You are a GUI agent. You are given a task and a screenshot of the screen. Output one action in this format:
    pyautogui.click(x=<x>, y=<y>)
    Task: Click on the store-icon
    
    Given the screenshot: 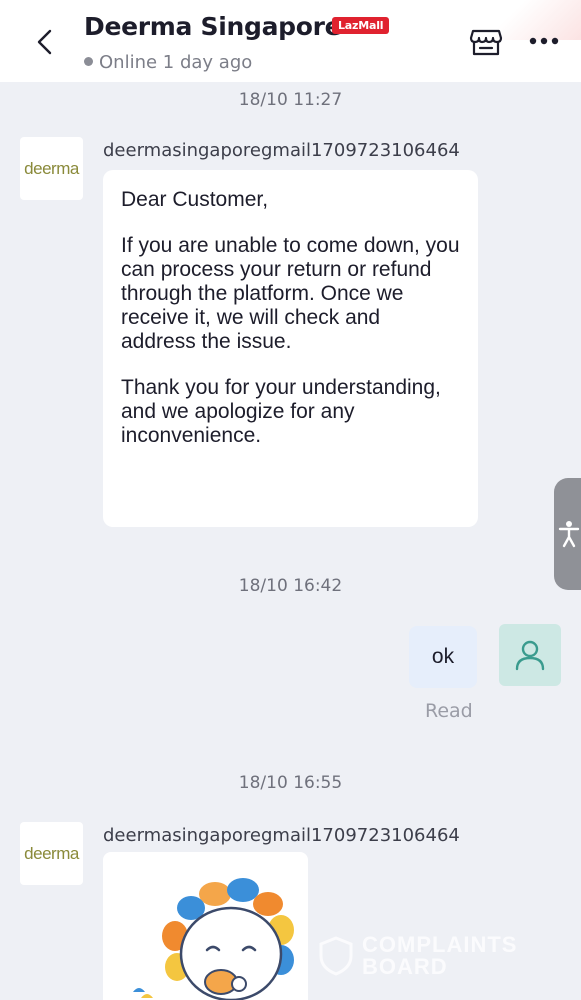 What is the action you would take?
    pyautogui.click(x=486, y=42)
    